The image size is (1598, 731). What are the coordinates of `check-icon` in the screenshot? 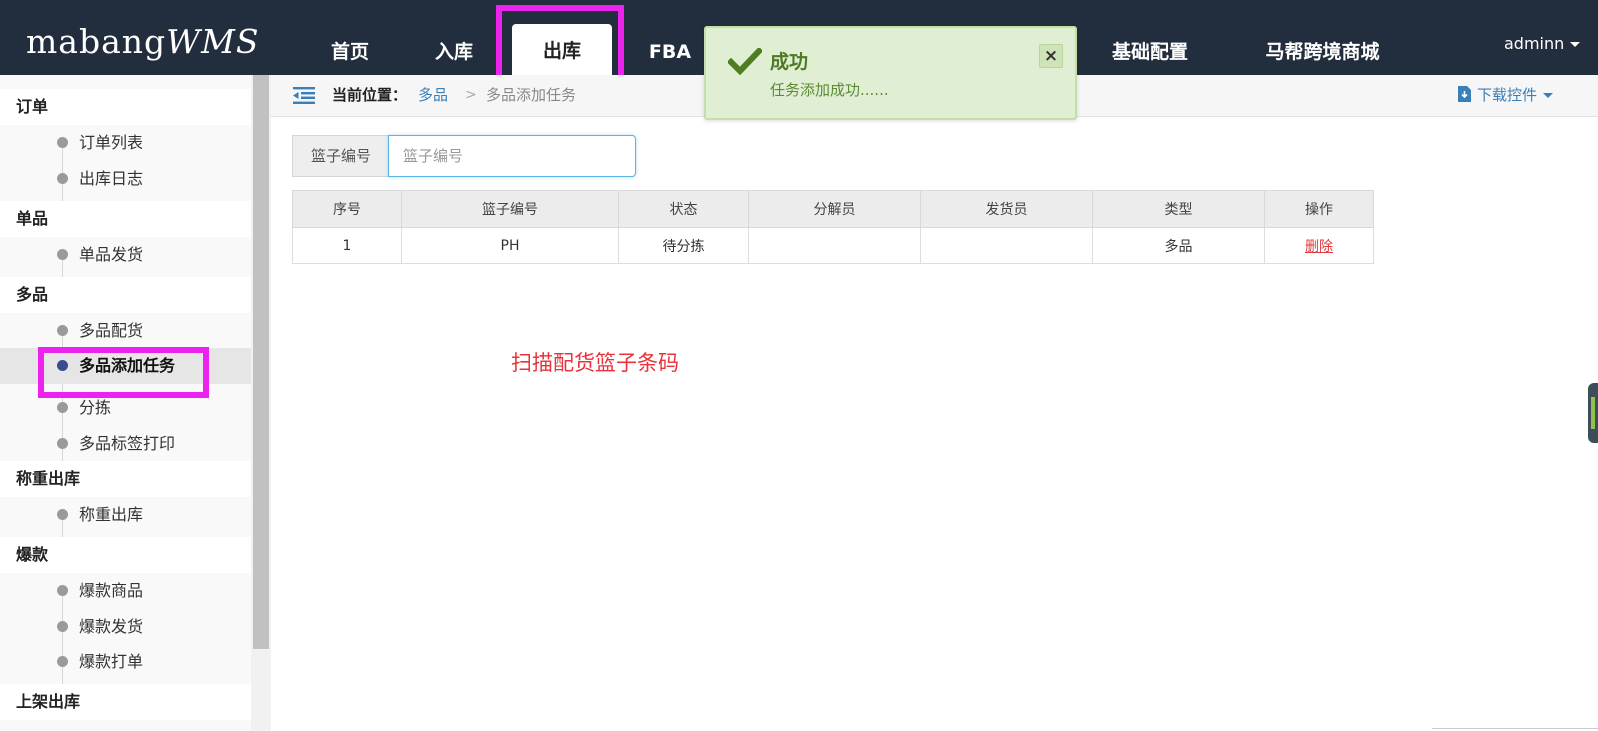 It's located at (745, 62).